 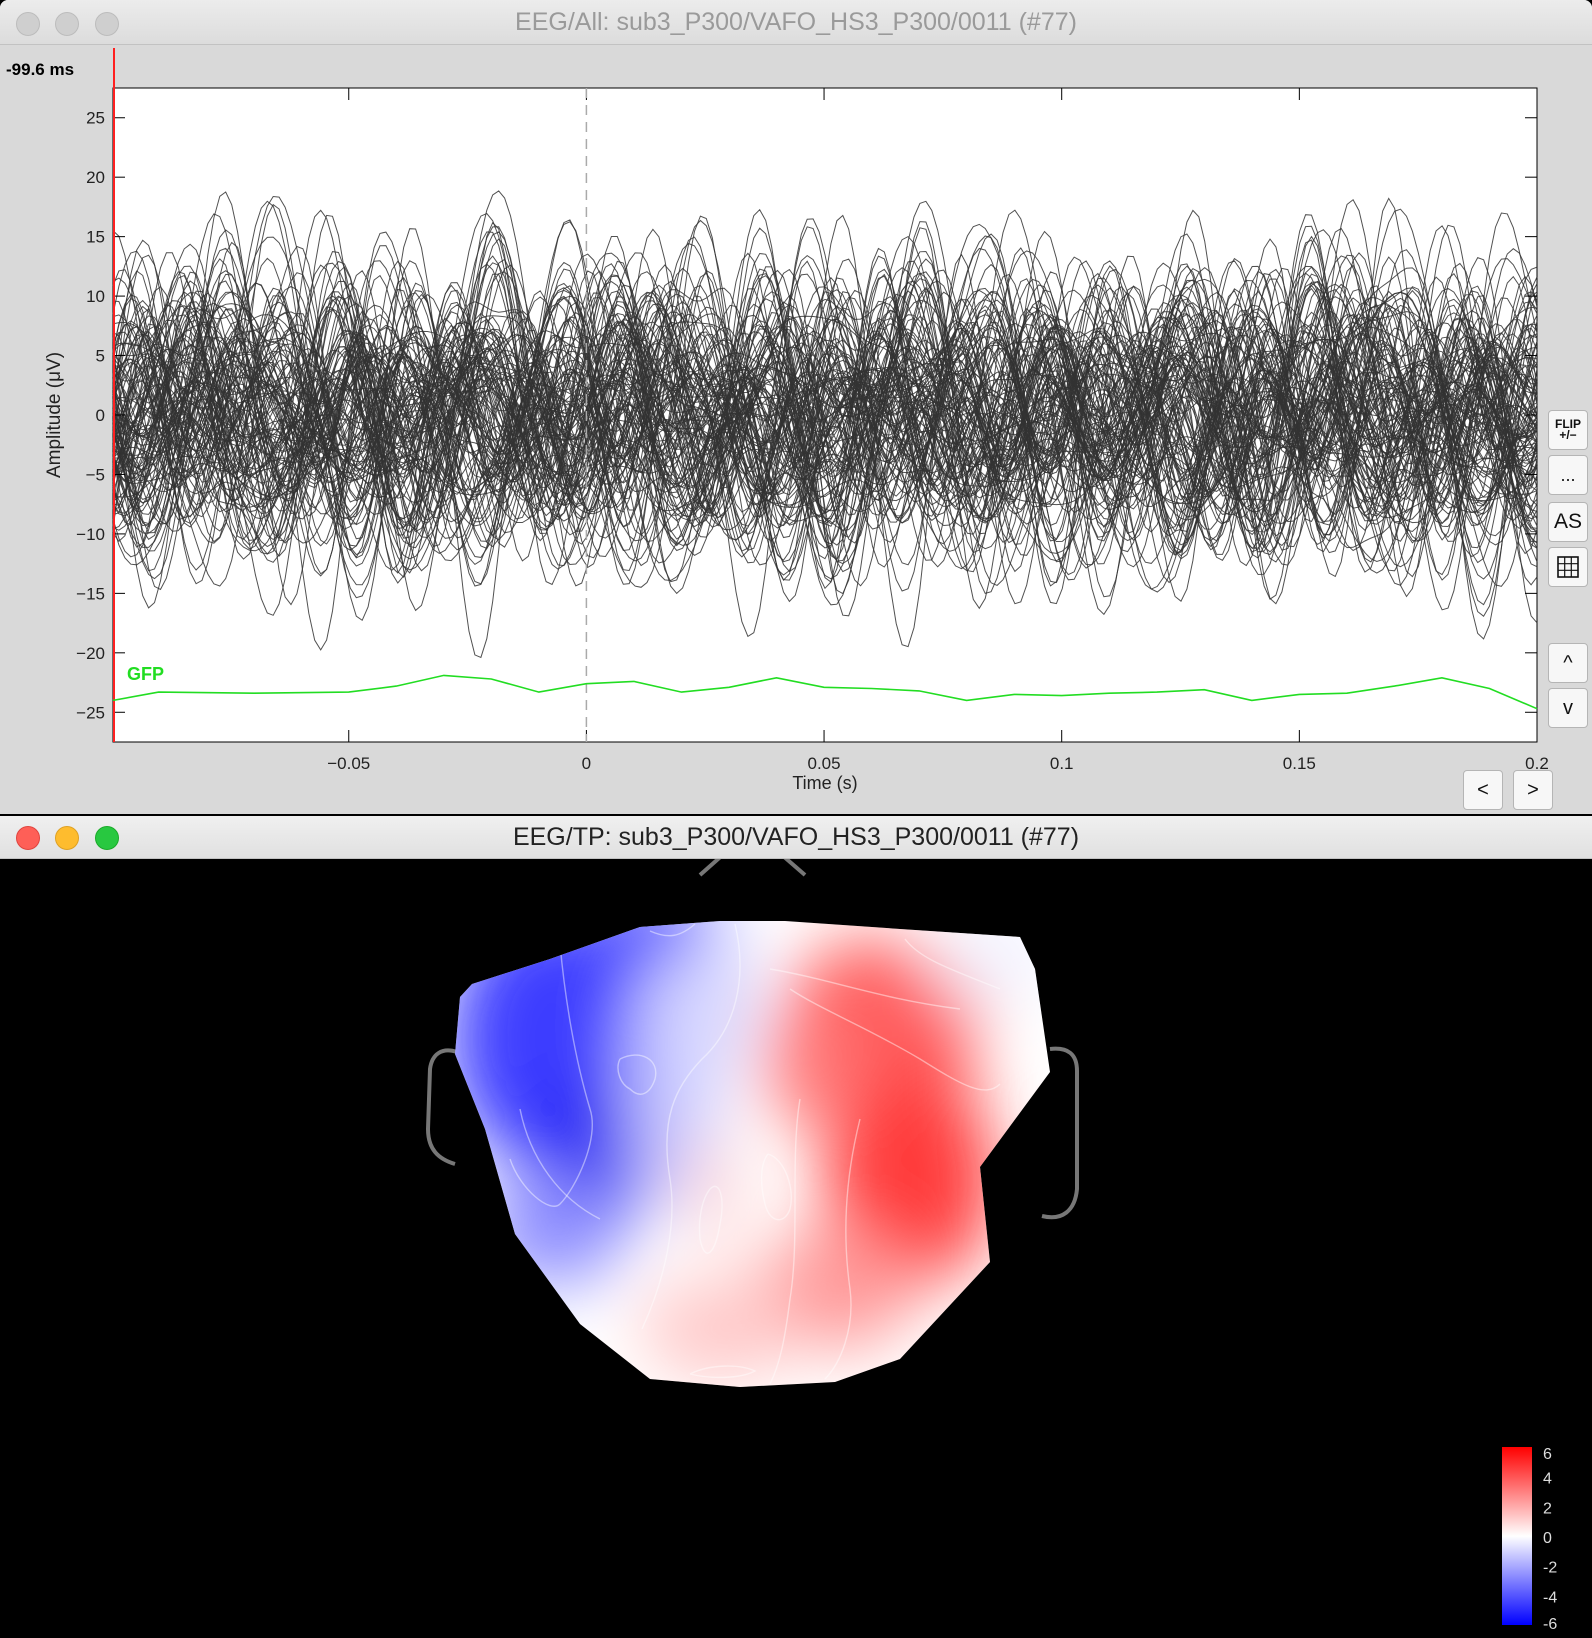 I want to click on colorbar-tick-label: 4, so click(x=1547, y=1479).